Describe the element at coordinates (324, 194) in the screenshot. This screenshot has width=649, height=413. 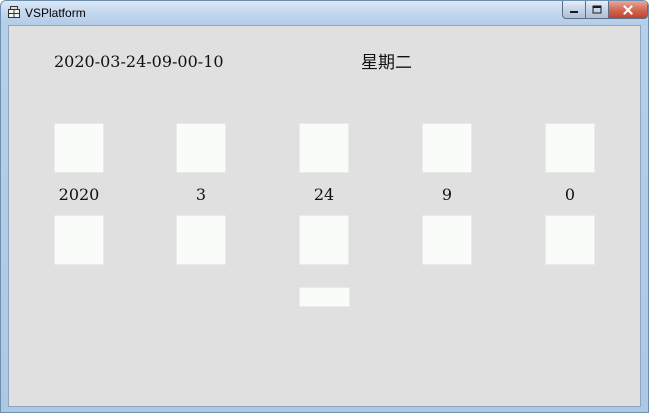
I see `day-value: 24` at that location.